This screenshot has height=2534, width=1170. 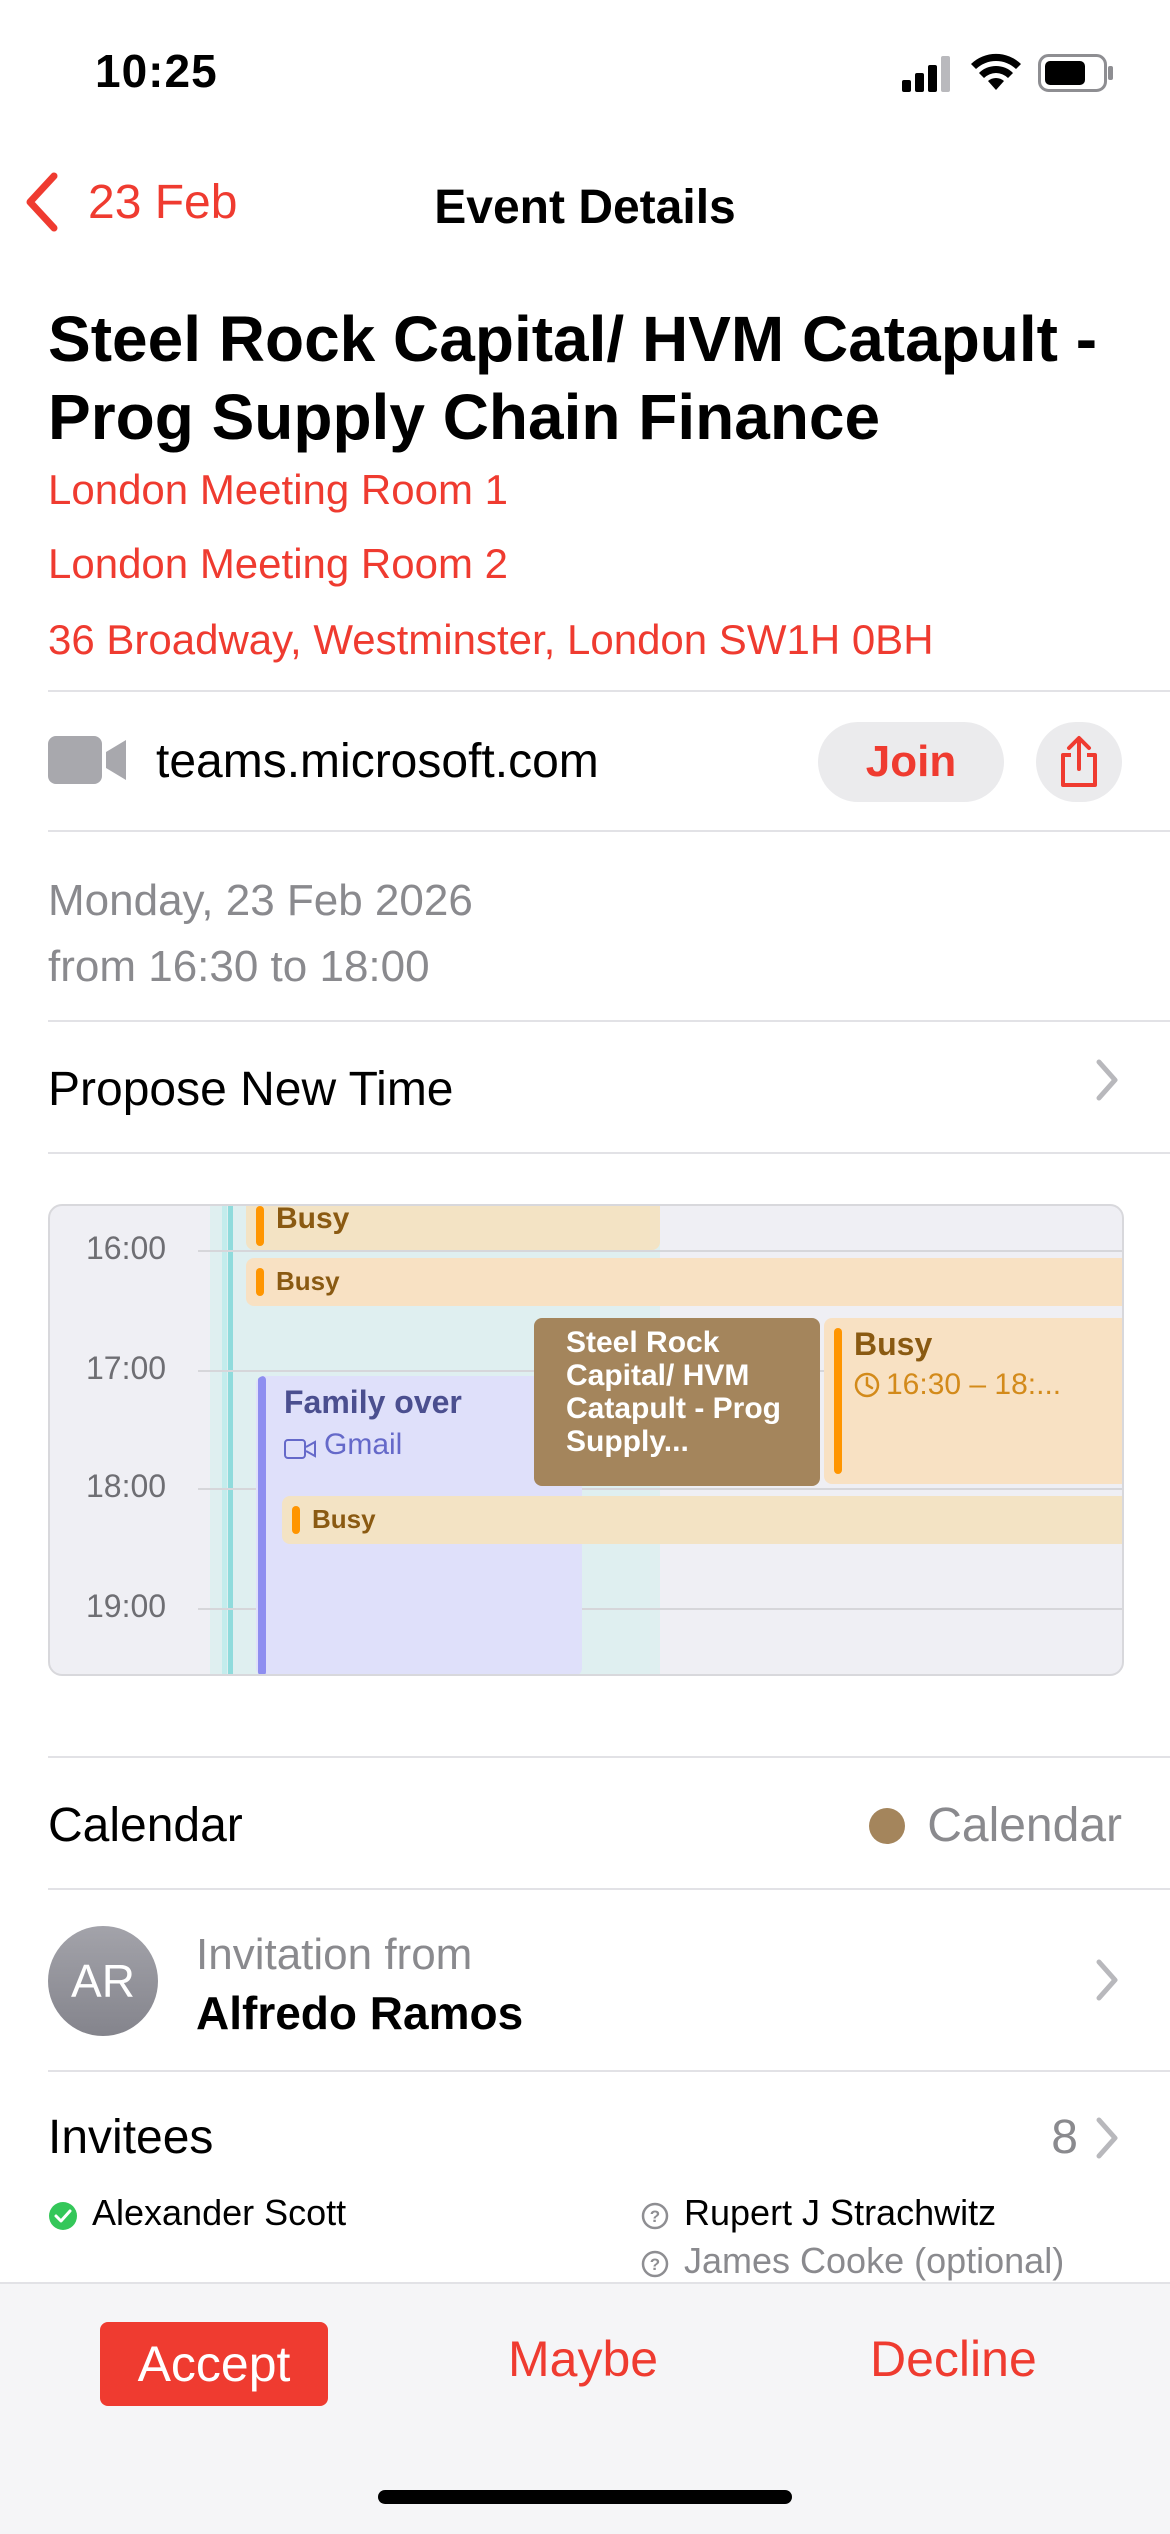 What do you see at coordinates (585, 207) in the screenshot?
I see `page-title: Event Details` at bounding box center [585, 207].